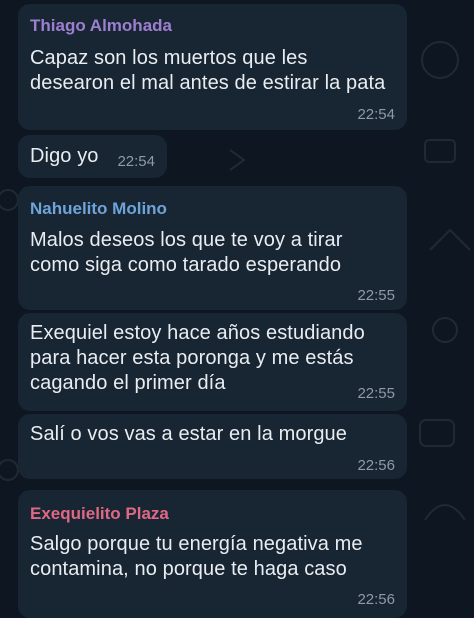  Describe the element at coordinates (128, 383) in the screenshot. I see `message-text-line: cagando el primer día` at that location.